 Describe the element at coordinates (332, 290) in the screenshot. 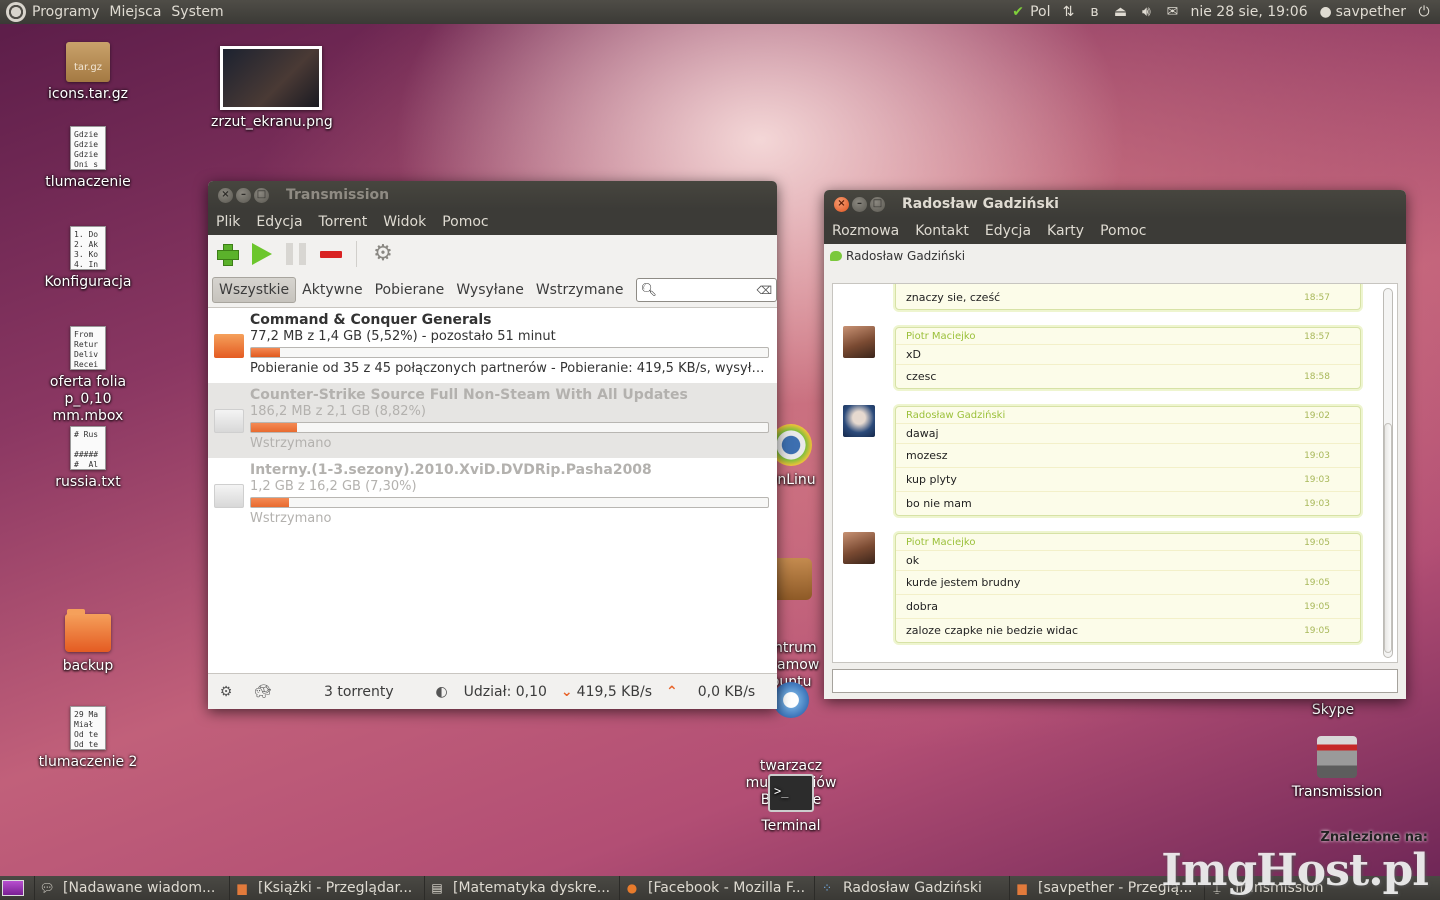

I see `filter-active: Aktywne` at that location.